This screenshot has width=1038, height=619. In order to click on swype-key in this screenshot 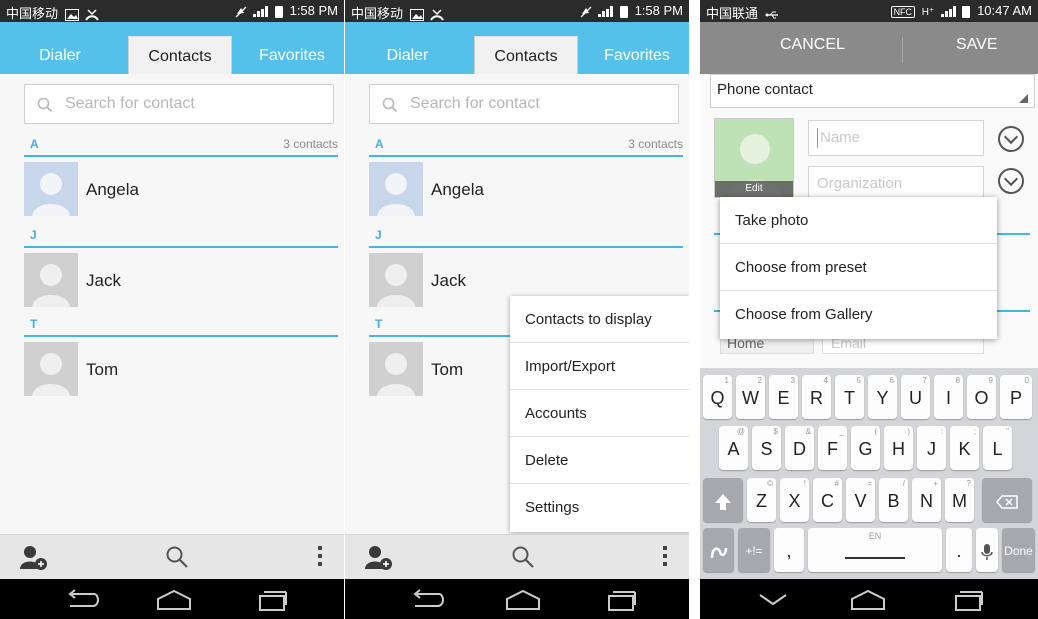, I will do `click(718, 550)`.